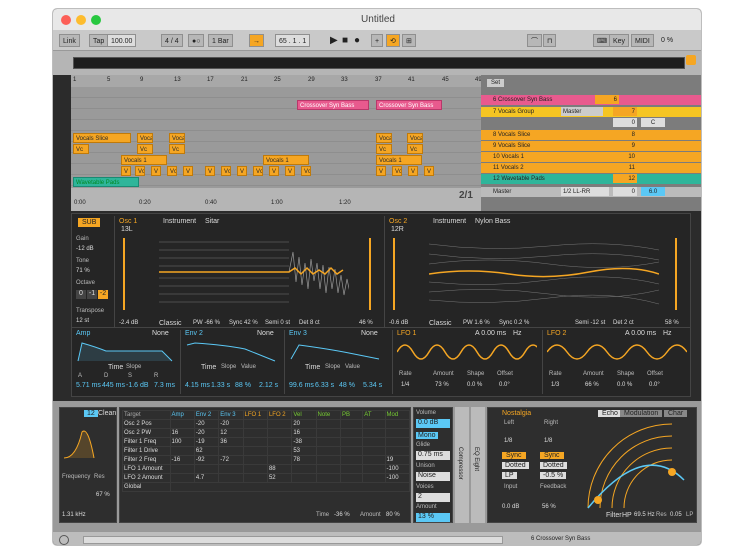 This screenshot has width=753, height=559. What do you see at coordinates (672, 323) in the screenshot?
I see `osc2-position-value: 58 %` at bounding box center [672, 323].